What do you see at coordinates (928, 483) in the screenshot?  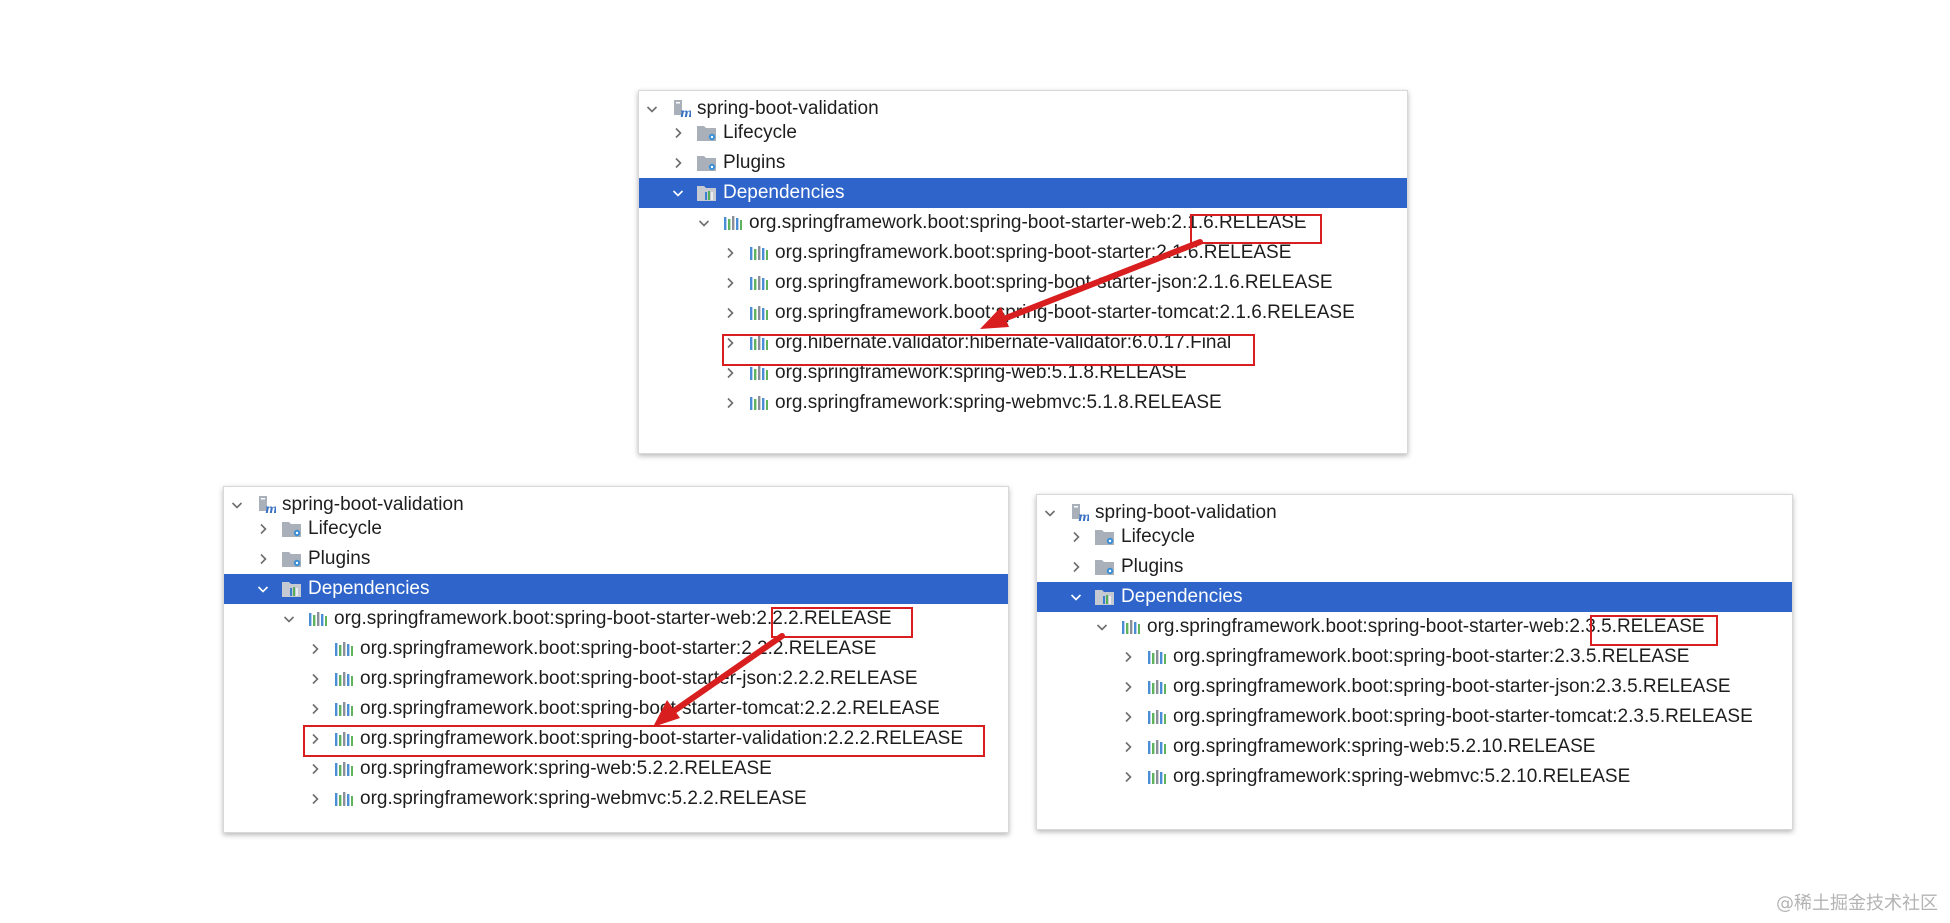 I see `annotation-arrows` at bounding box center [928, 483].